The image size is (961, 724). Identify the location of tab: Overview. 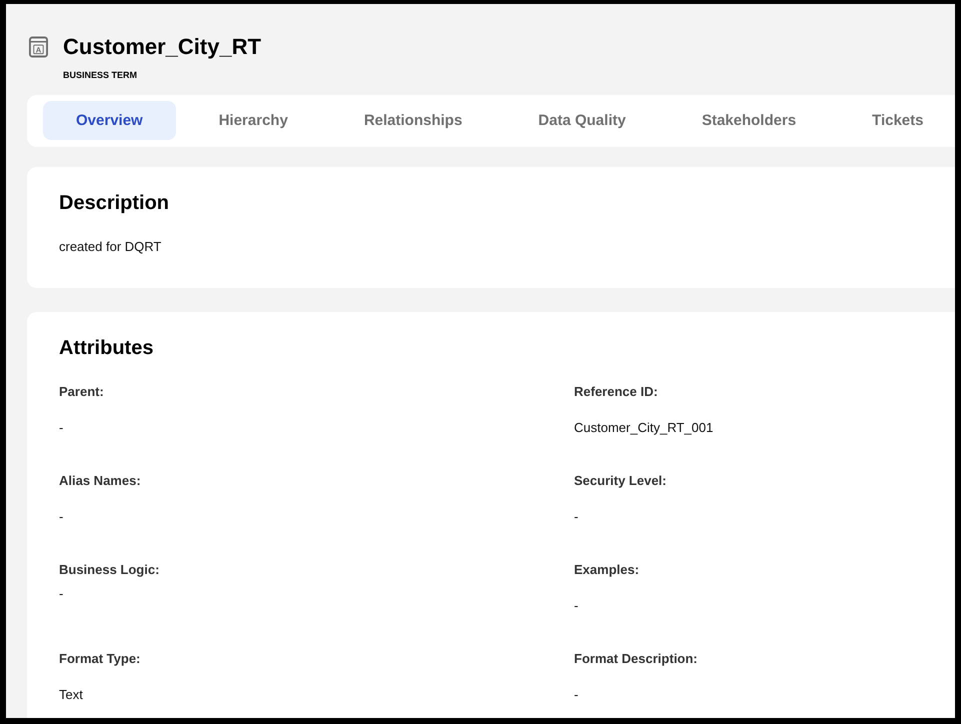
(109, 120).